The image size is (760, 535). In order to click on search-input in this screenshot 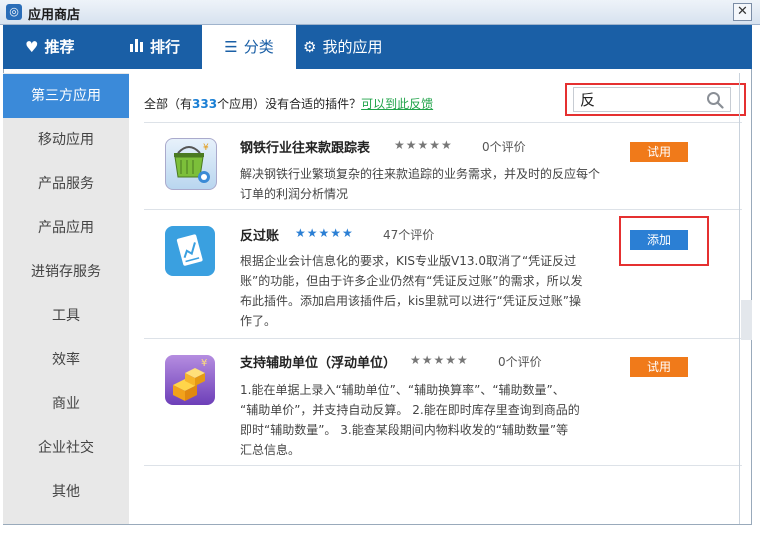, I will do `click(639, 99)`.